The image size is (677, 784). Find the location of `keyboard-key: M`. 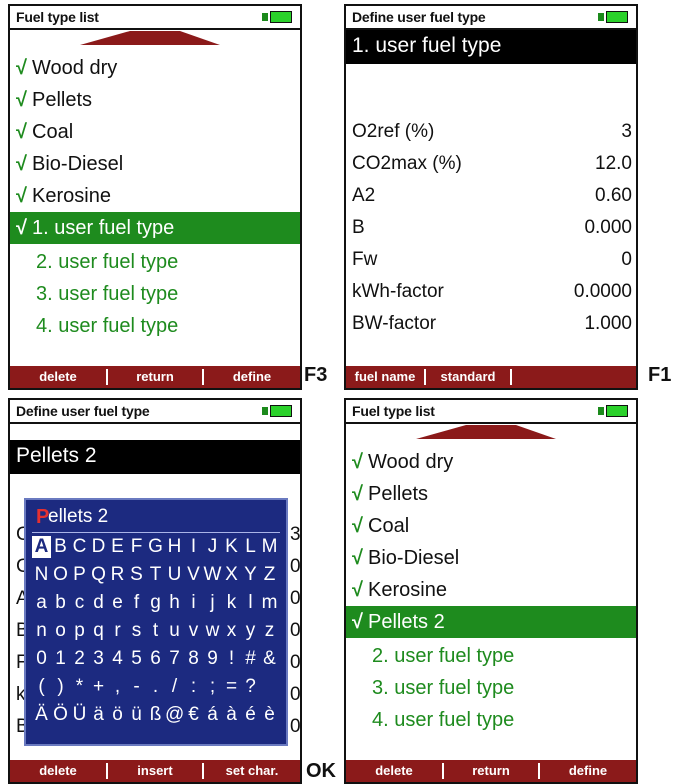

keyboard-key: M is located at coordinates (269, 547).